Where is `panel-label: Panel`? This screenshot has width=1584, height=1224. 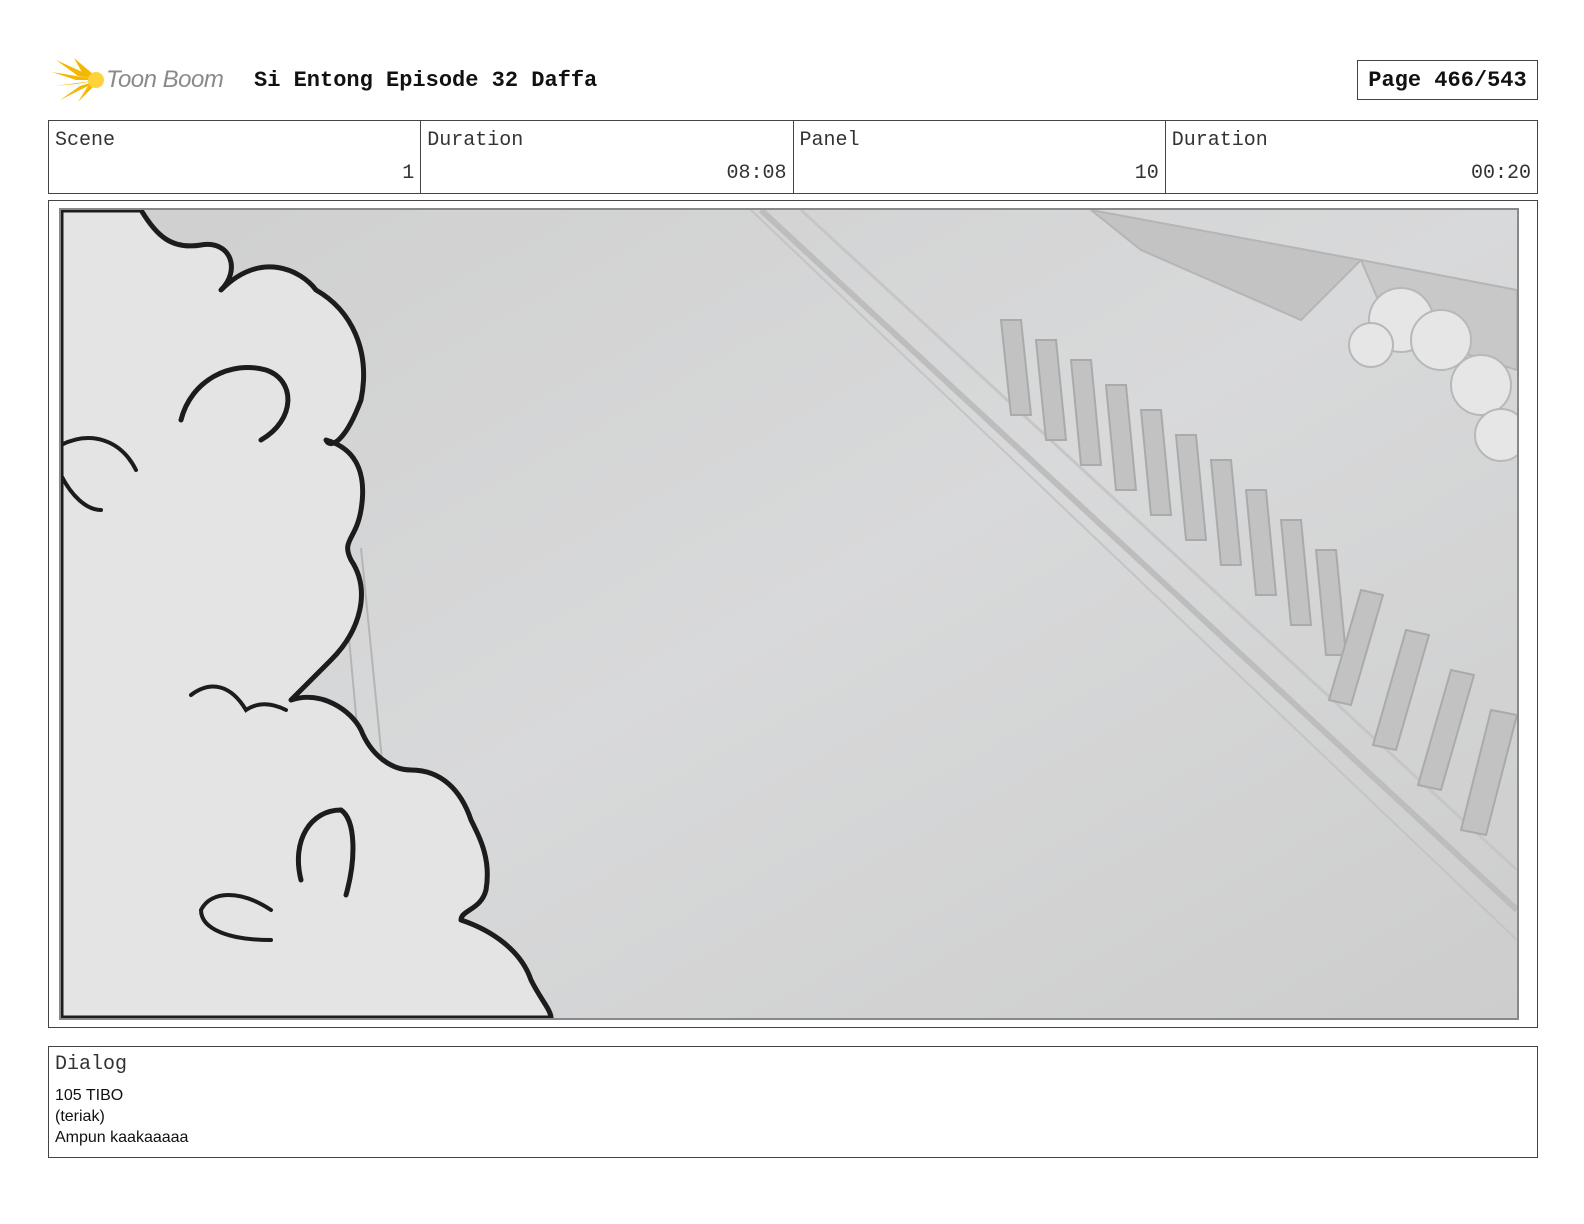
panel-label: Panel is located at coordinates (829, 140).